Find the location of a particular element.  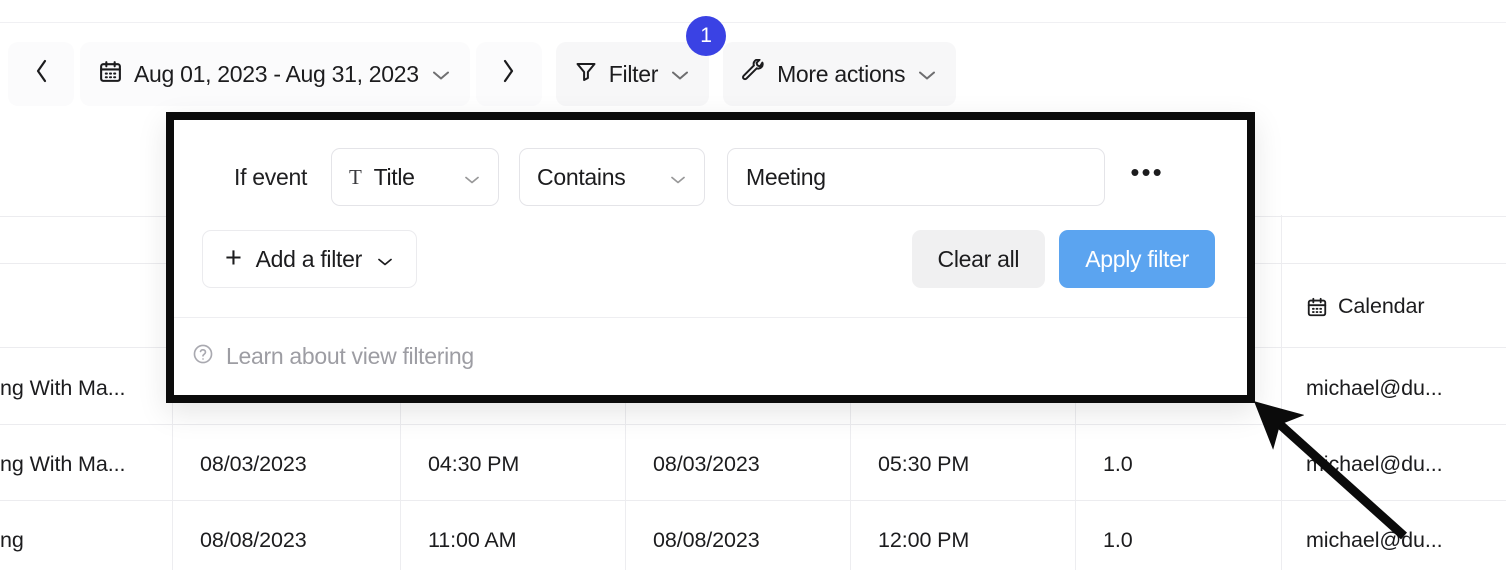

filter-conditions: If event T Title Contains Meeting ••• is located at coordinates (710, 163).